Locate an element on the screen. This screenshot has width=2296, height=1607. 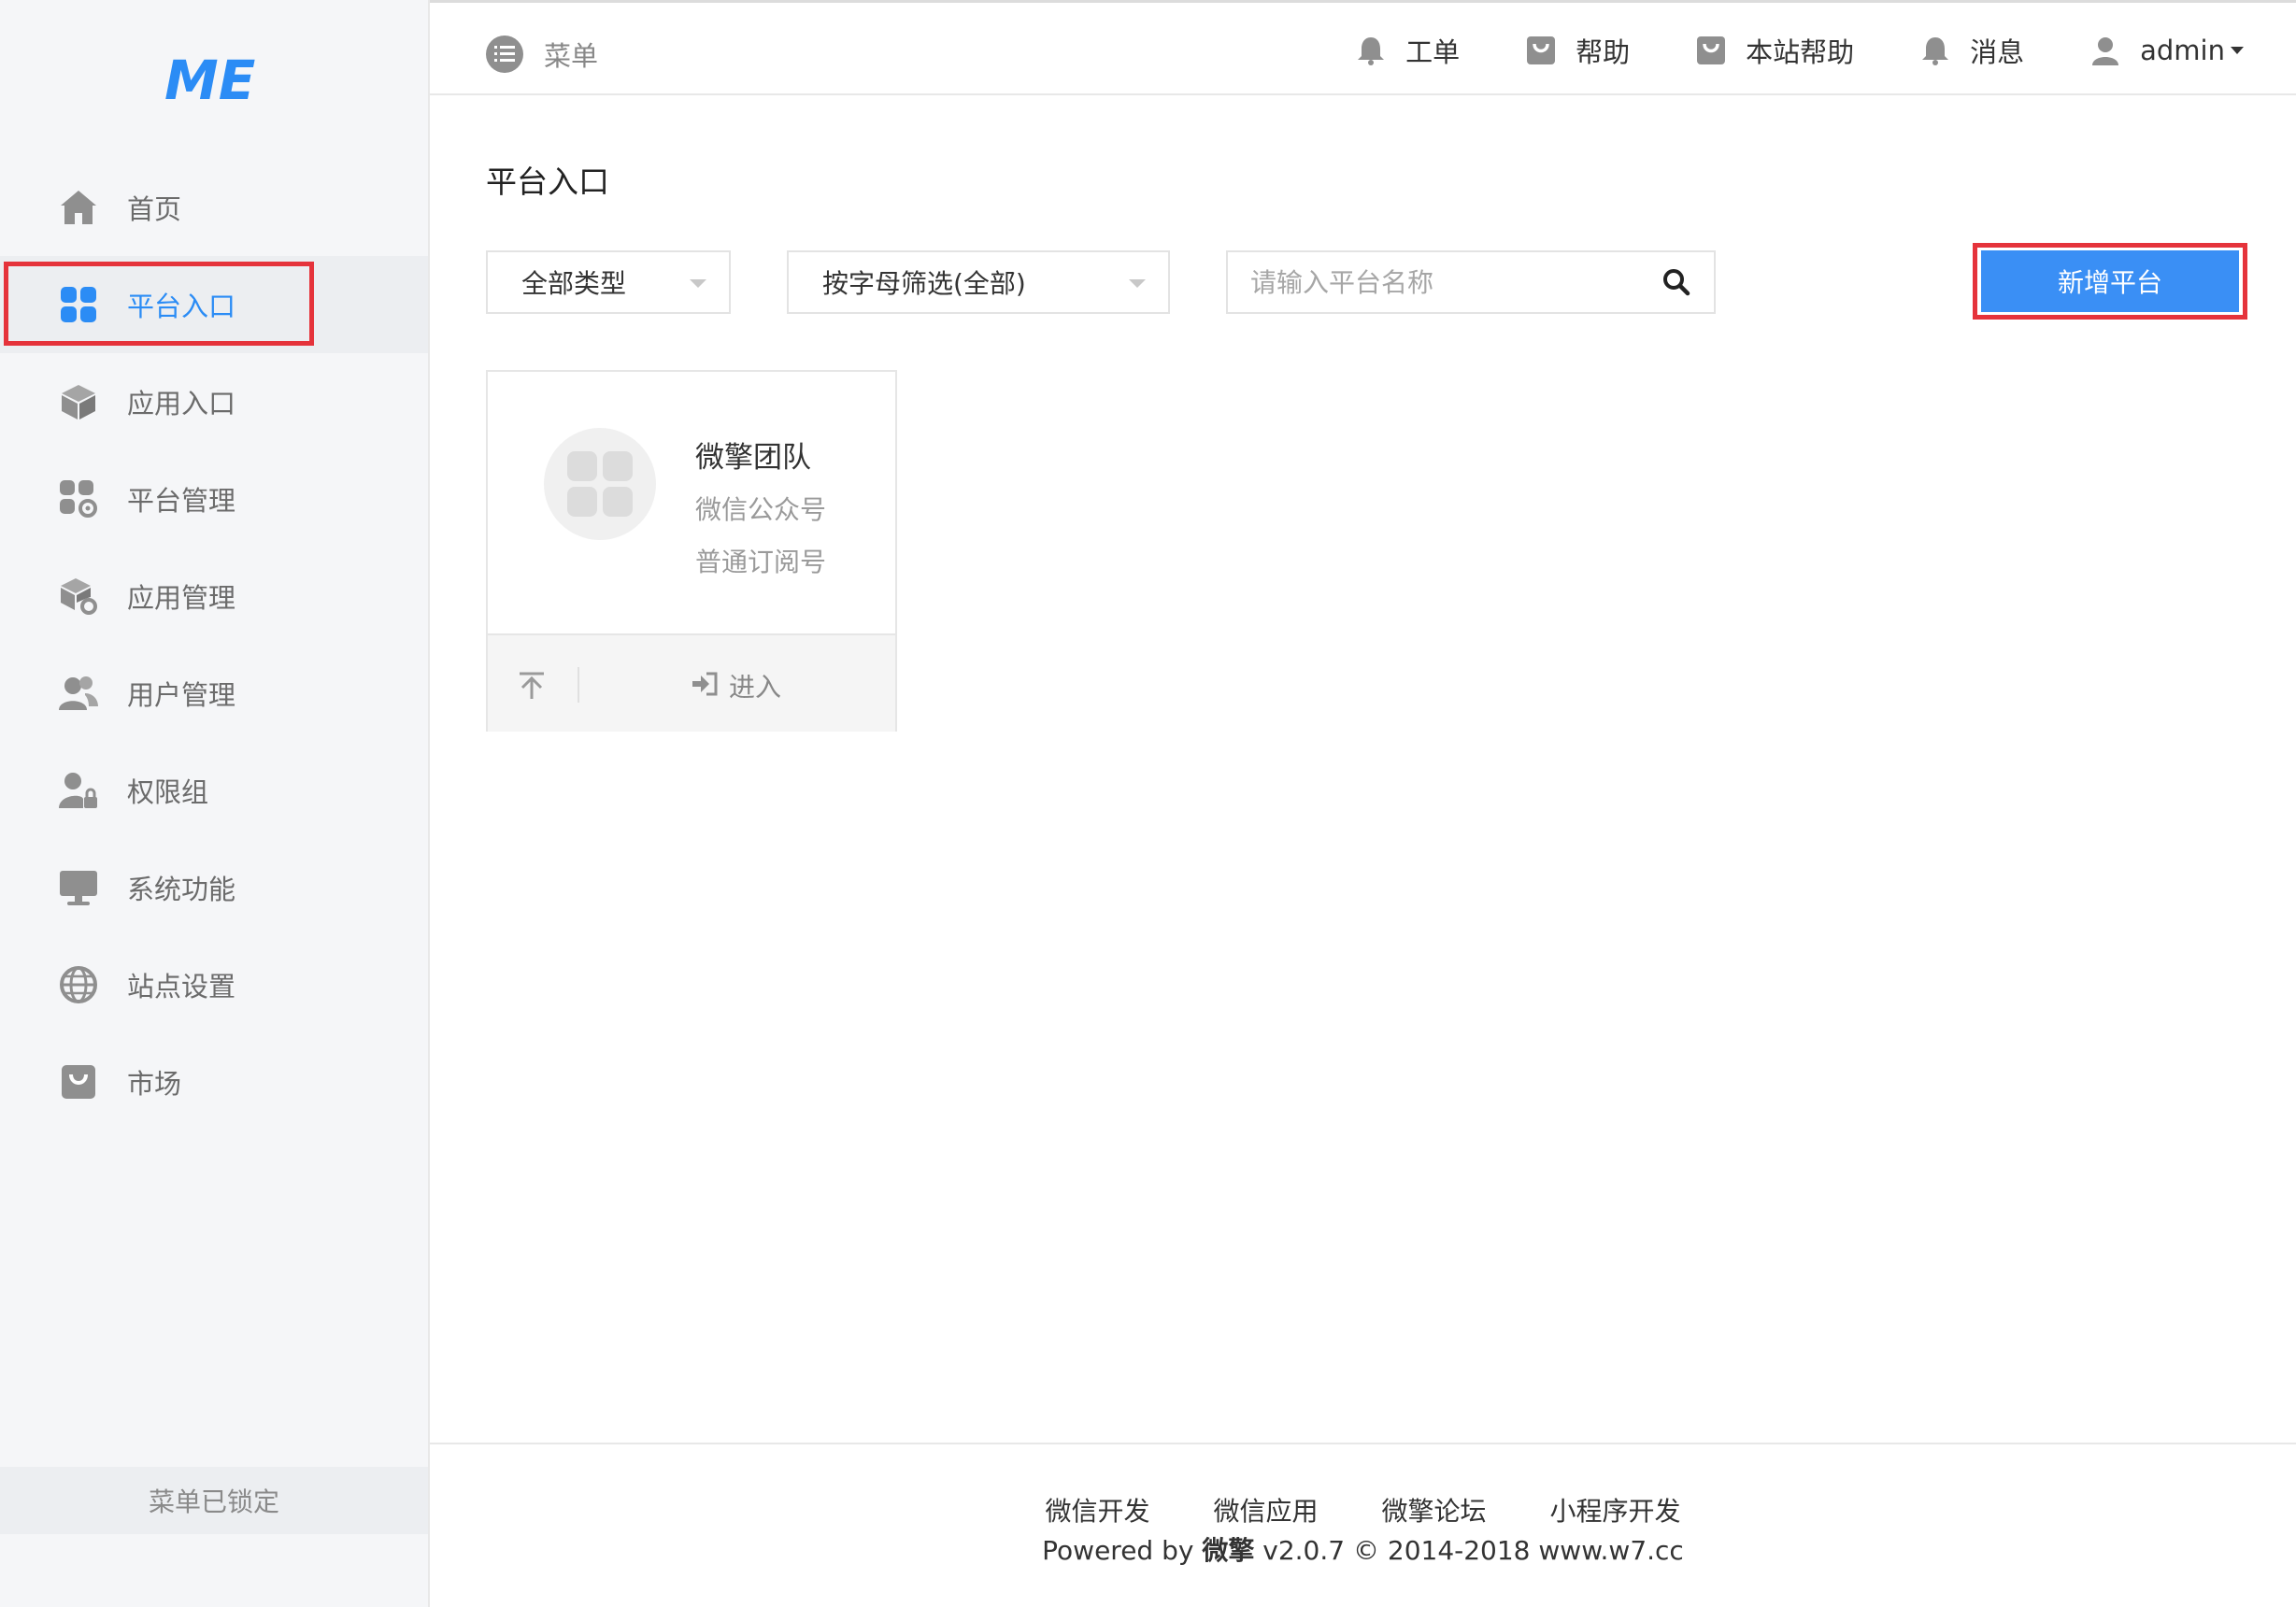
home-icon is located at coordinates (78, 207).